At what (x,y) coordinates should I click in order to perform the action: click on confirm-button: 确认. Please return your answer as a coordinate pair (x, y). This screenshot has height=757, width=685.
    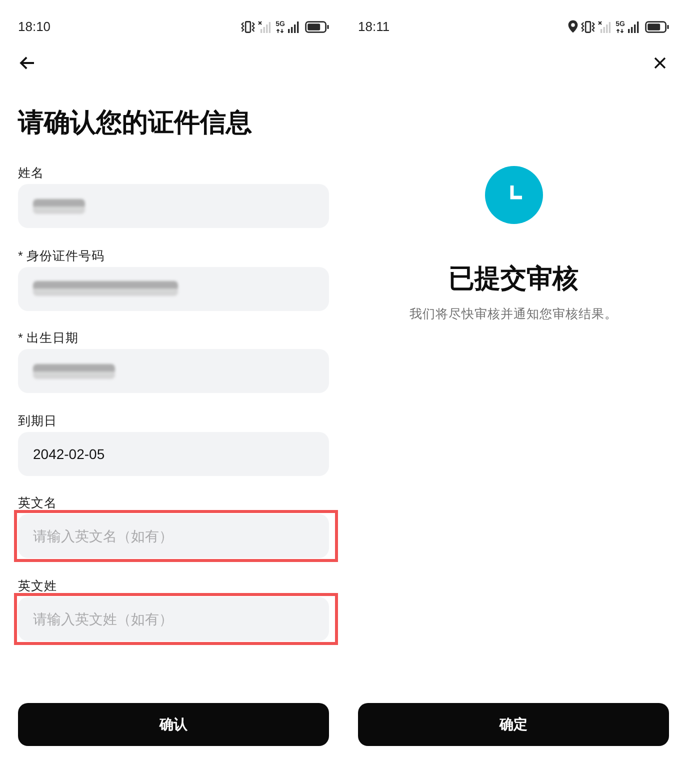
    Looking at the image, I should click on (173, 724).